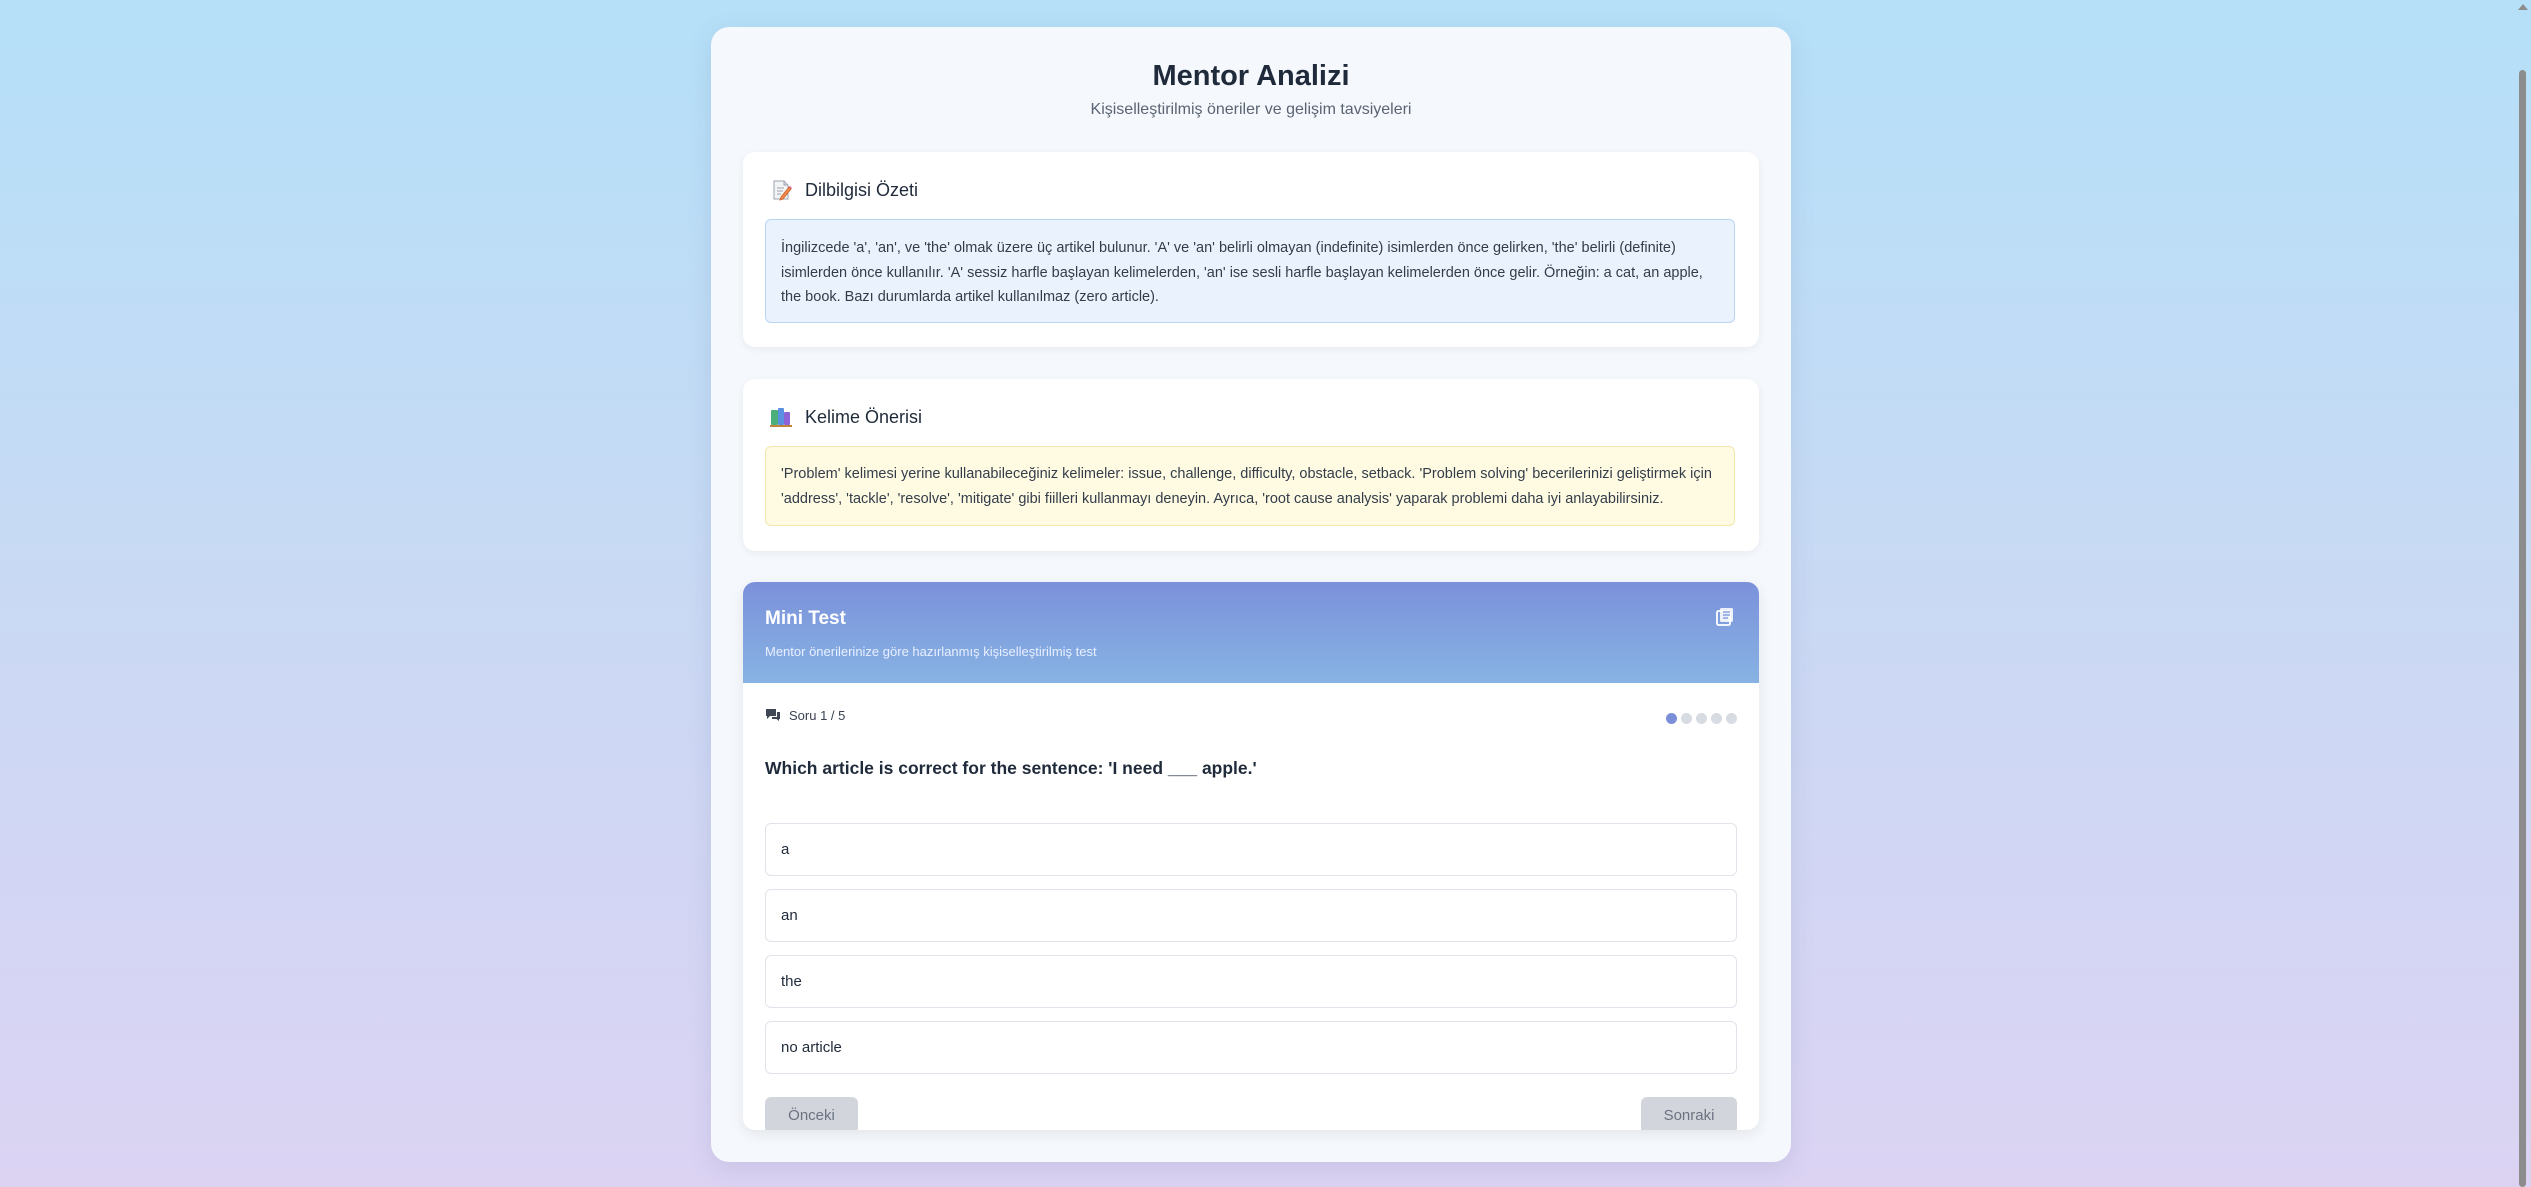 This screenshot has width=2531, height=1187. Describe the element at coordinates (1251, 915) in the screenshot. I see `answer-option-an: an` at that location.